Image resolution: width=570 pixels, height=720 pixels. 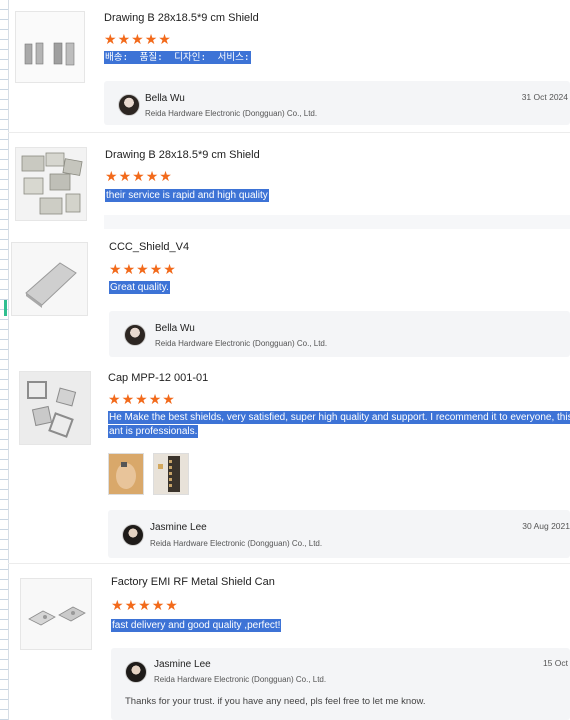 What do you see at coordinates (177, 57) in the screenshot?
I see `review-text: 배송: 품질: 디자인: 서비스:` at bounding box center [177, 57].